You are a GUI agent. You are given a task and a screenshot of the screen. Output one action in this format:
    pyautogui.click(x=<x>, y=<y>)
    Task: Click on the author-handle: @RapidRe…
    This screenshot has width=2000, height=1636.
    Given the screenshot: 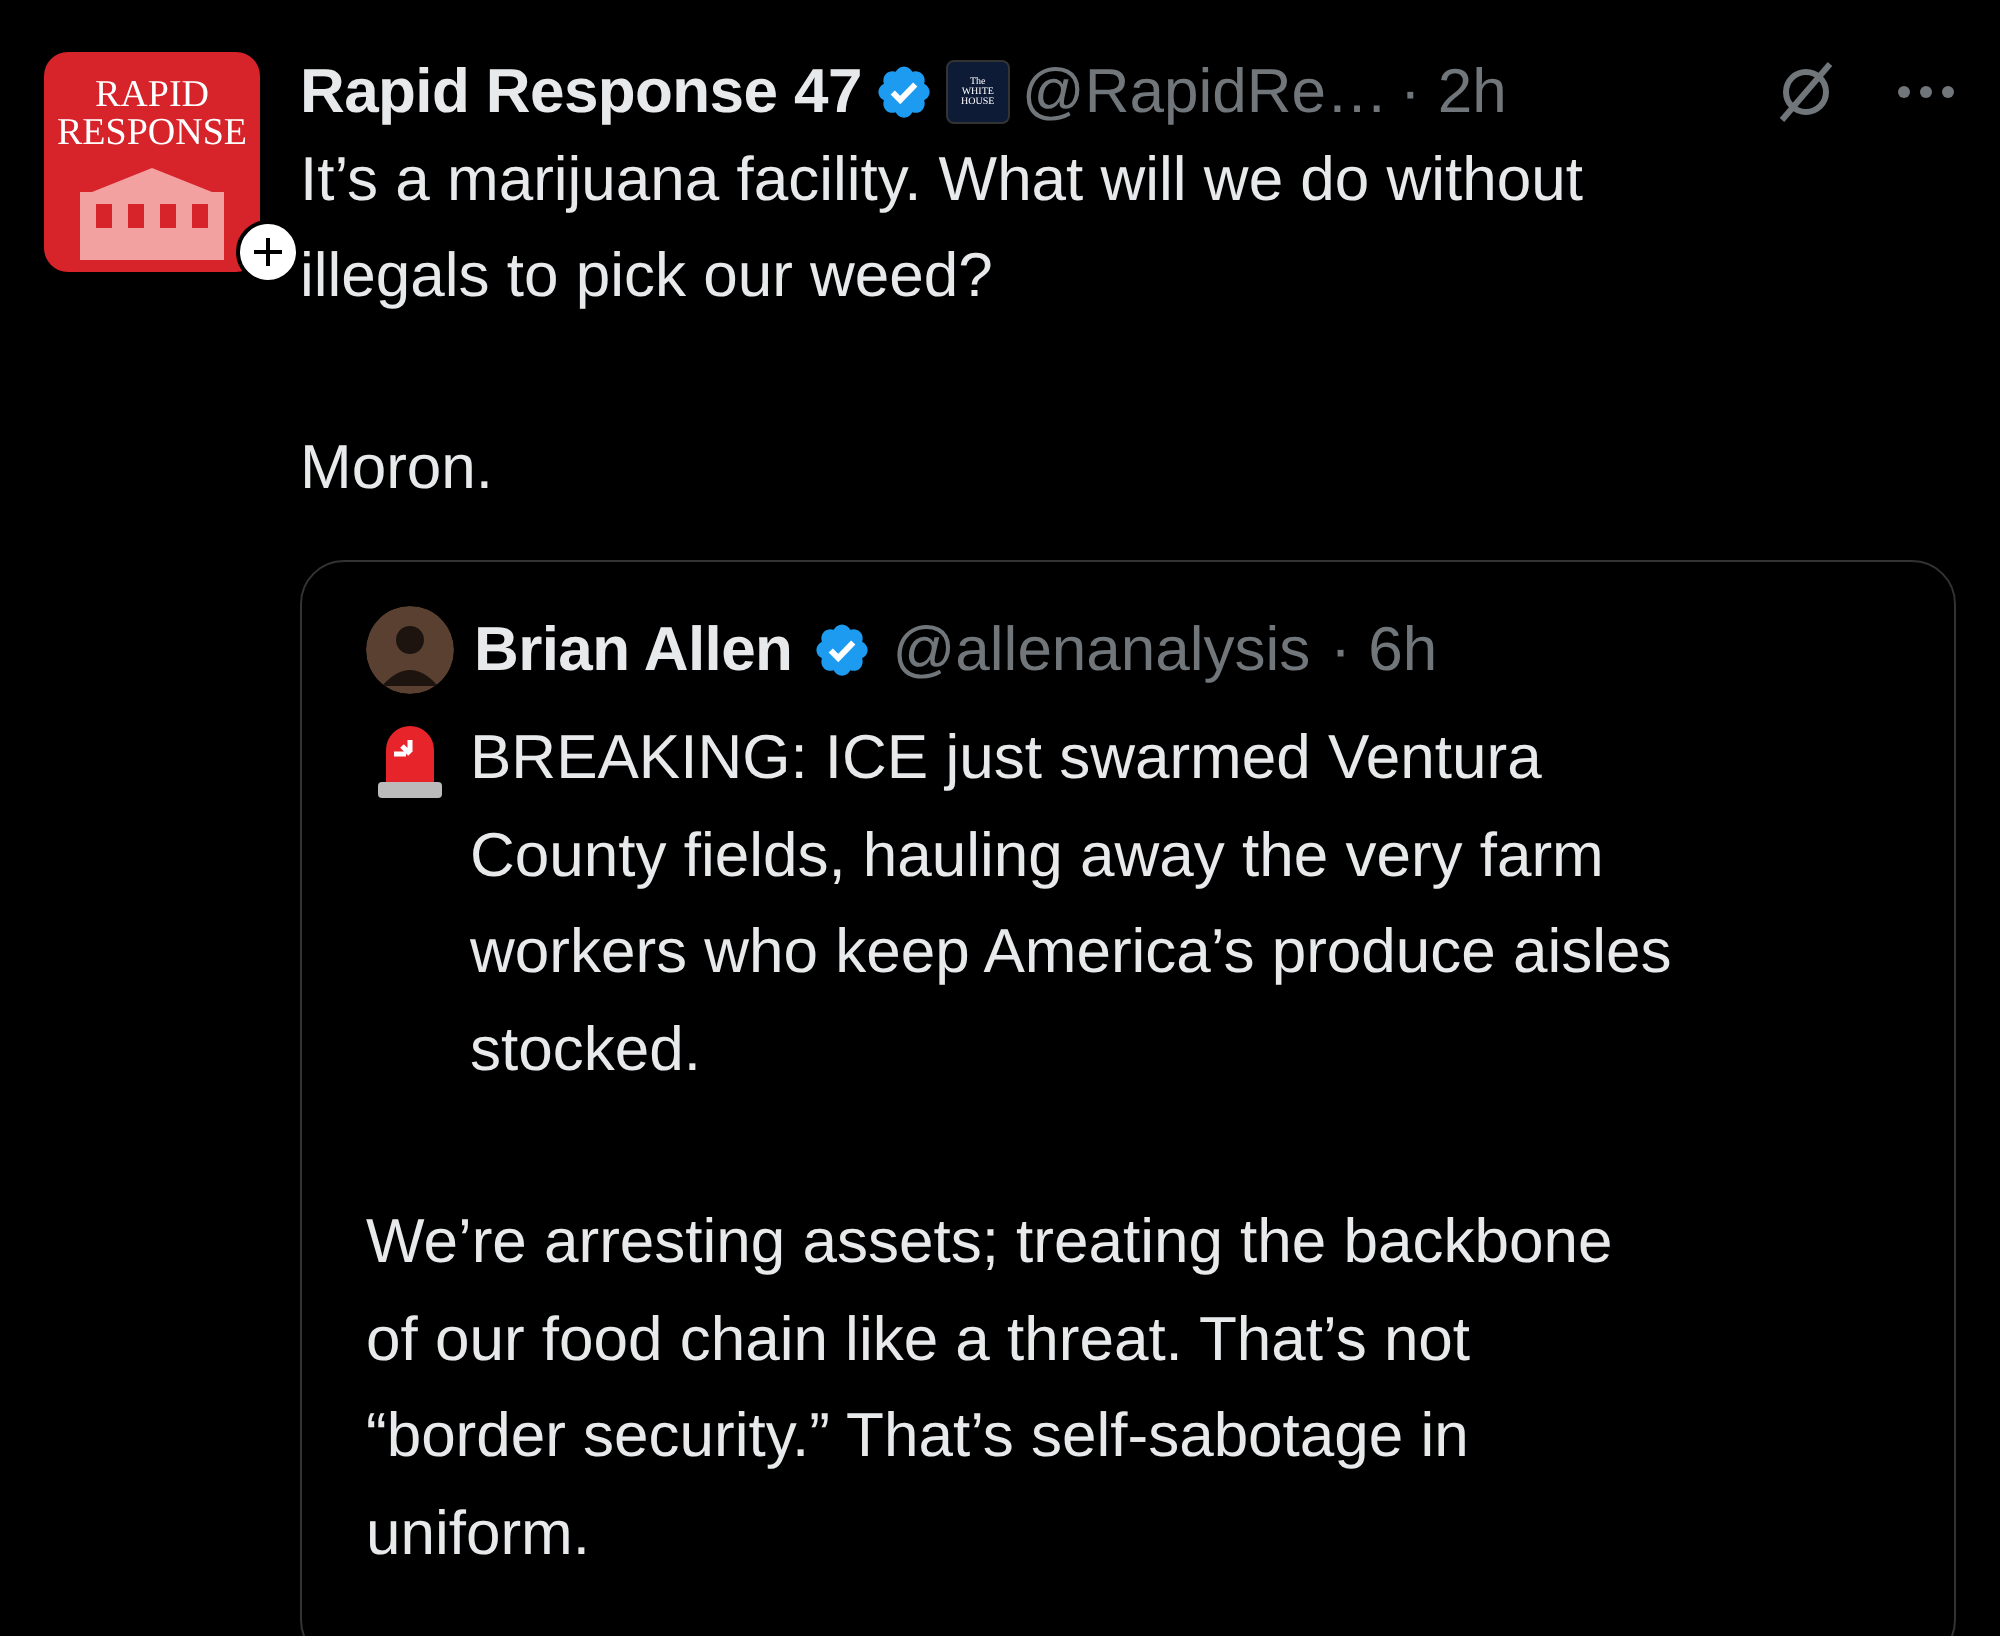 What is the action you would take?
    pyautogui.click(x=1204, y=92)
    